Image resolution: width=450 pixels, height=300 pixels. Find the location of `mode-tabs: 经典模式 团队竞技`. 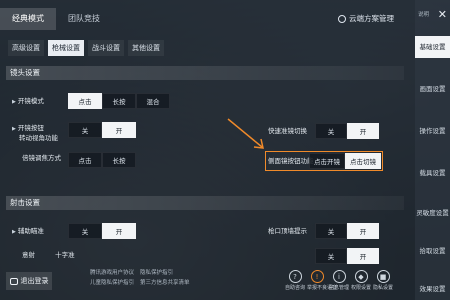

mode-tabs: 经典模式 团队竞技 is located at coordinates (56, 19).